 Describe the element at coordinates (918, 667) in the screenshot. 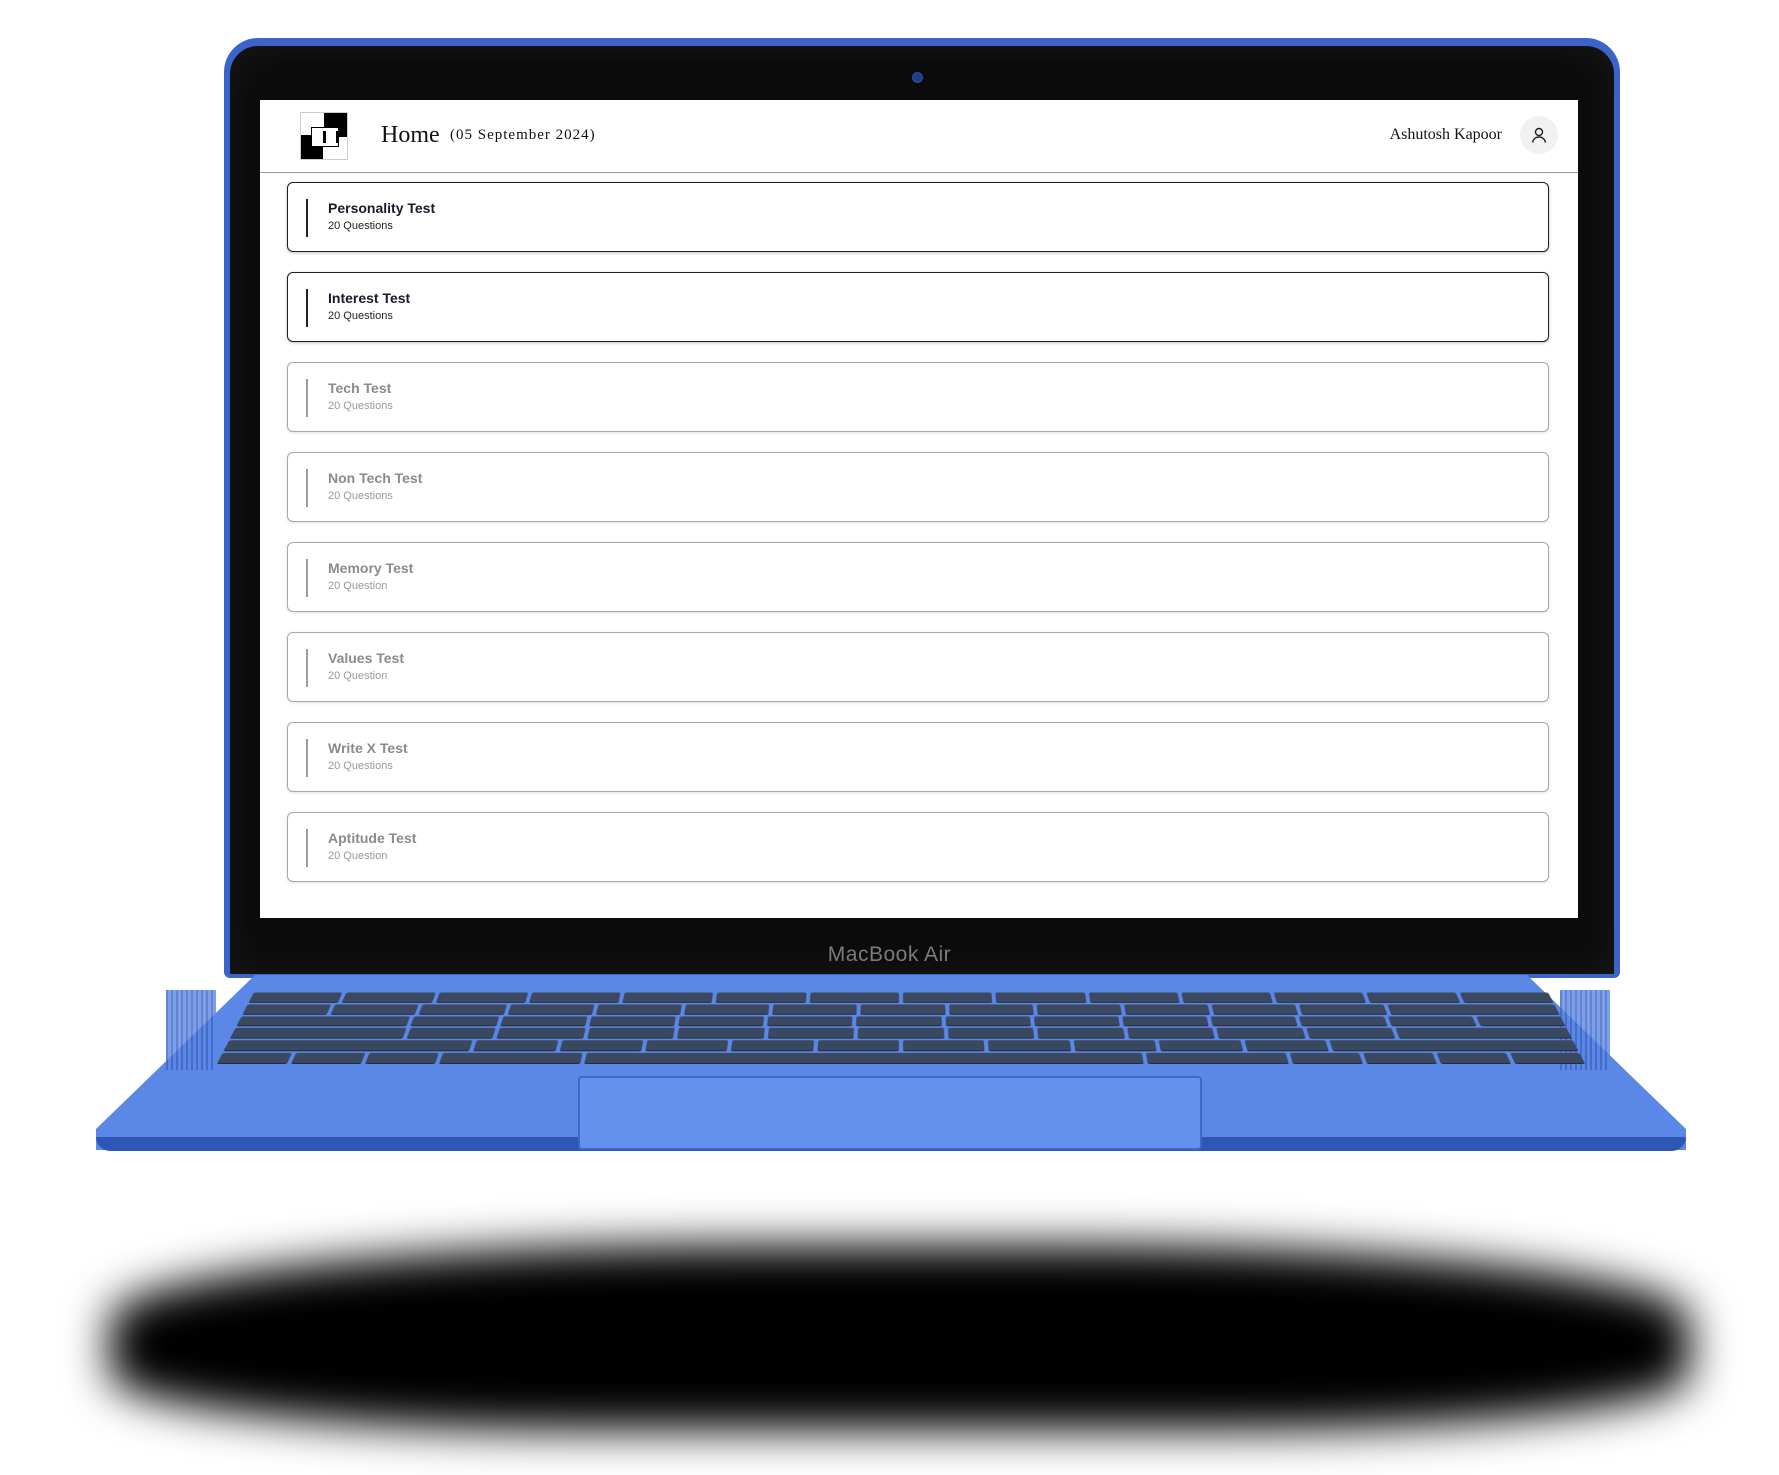

I see `test-card-values: Values Test 20 Question` at that location.